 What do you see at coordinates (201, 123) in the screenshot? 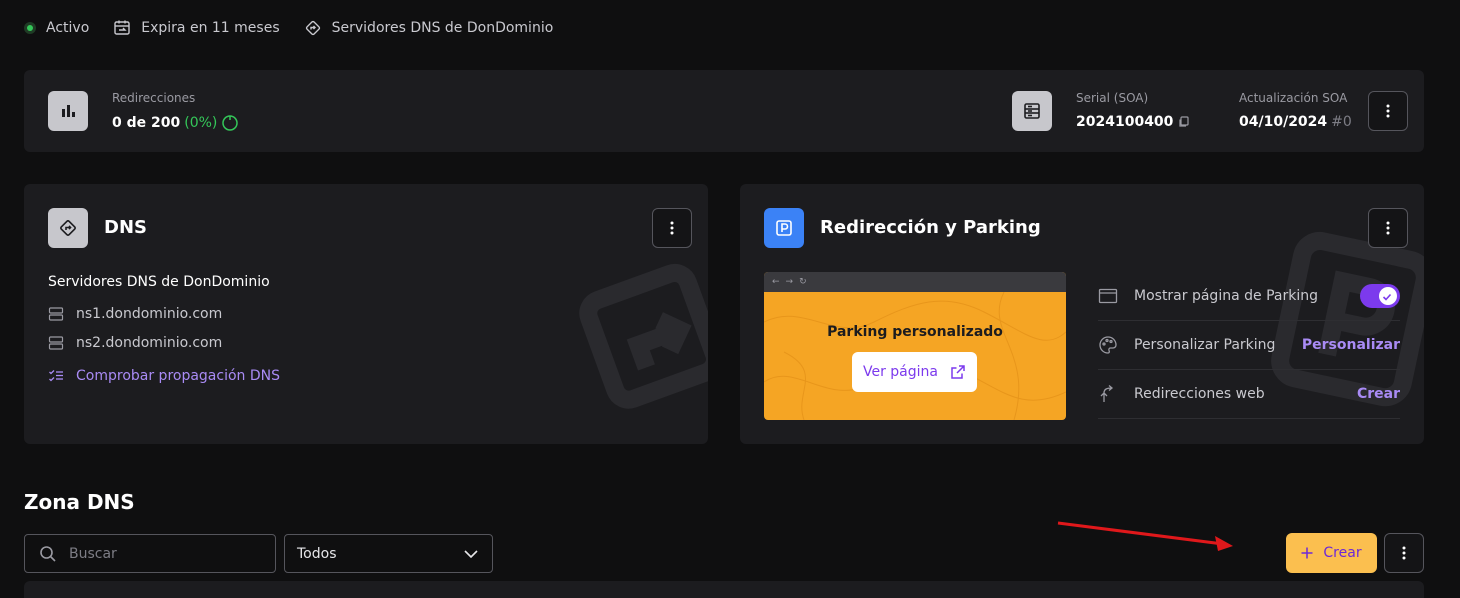
I see `redirections-percent: (0%)` at bounding box center [201, 123].